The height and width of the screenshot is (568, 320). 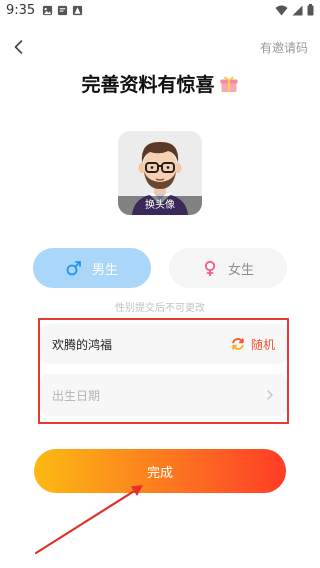 I want to click on gender-male-button: 男生, so click(x=92, y=268).